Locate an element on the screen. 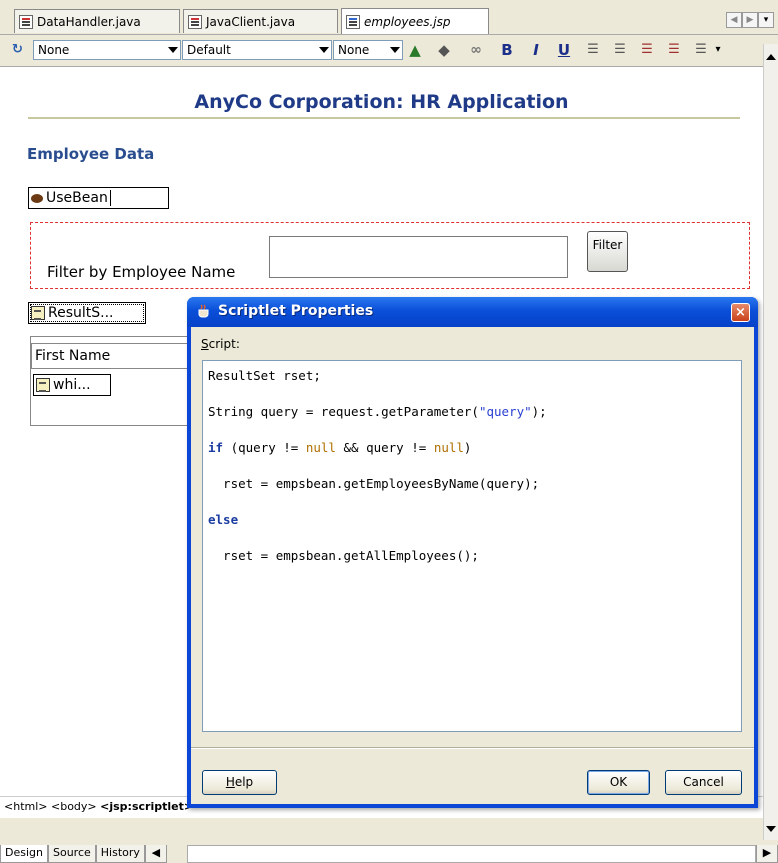 The width and height of the screenshot is (778, 863). filter-button: Filter is located at coordinates (607, 251).